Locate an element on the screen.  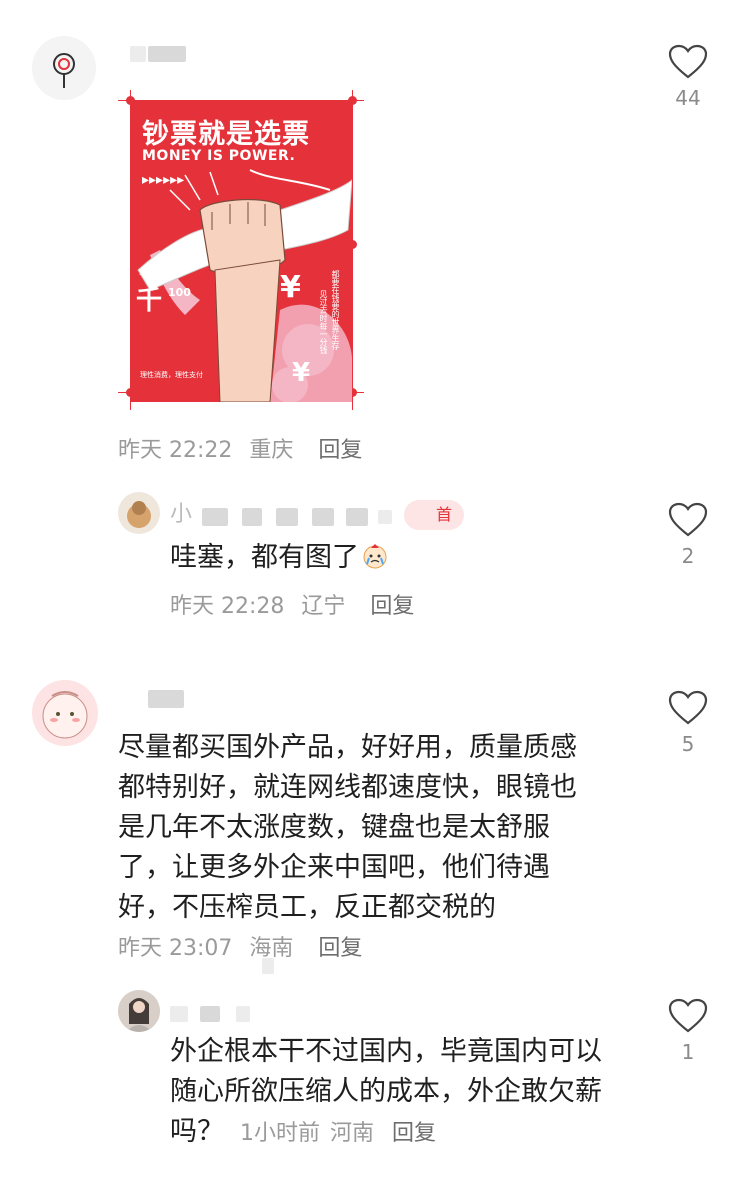
yuan-symbol-1: 千 is located at coordinates (149, 301).